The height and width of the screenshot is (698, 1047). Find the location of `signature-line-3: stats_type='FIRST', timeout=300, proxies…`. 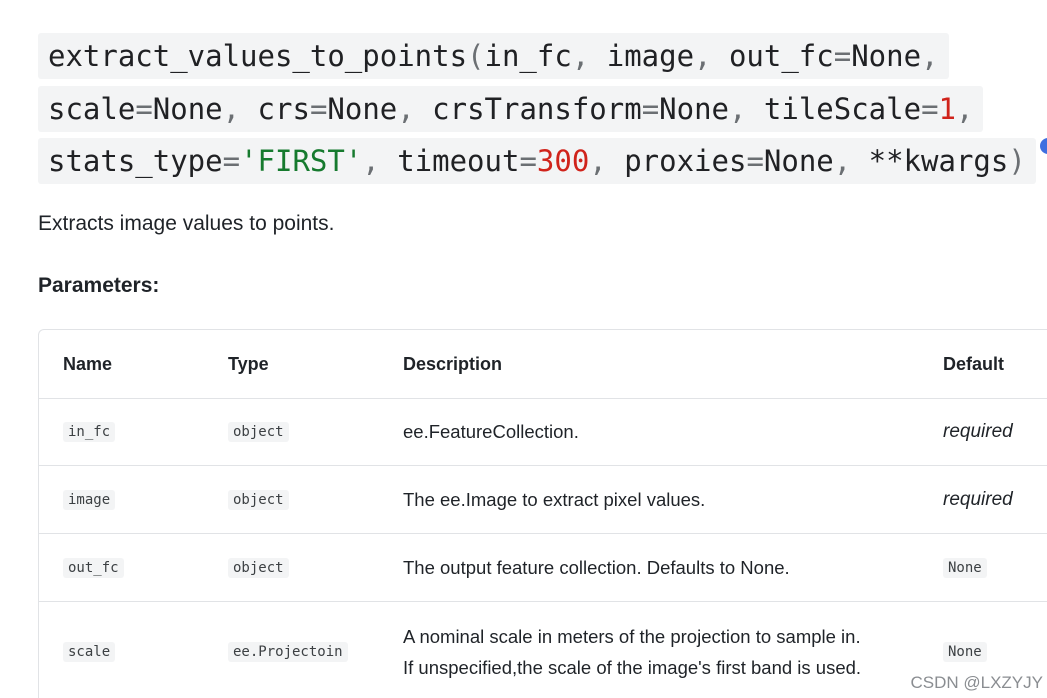

signature-line-3: stats_type='FIRST', timeout=300, proxies… is located at coordinates (538, 161).